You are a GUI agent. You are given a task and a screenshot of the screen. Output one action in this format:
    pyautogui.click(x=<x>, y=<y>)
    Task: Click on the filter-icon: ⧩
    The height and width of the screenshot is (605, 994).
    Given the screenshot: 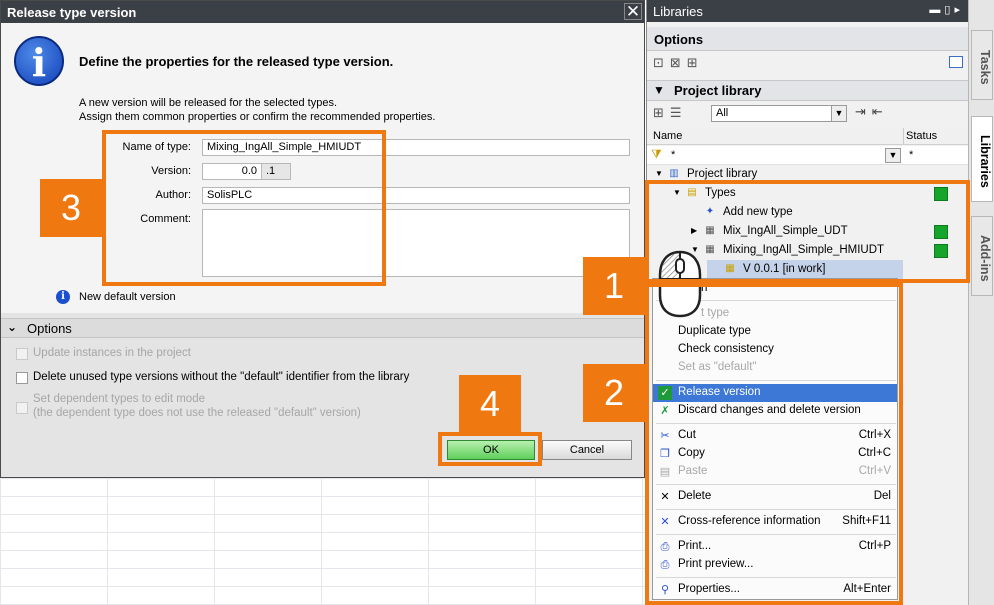 What is the action you would take?
    pyautogui.click(x=656, y=154)
    